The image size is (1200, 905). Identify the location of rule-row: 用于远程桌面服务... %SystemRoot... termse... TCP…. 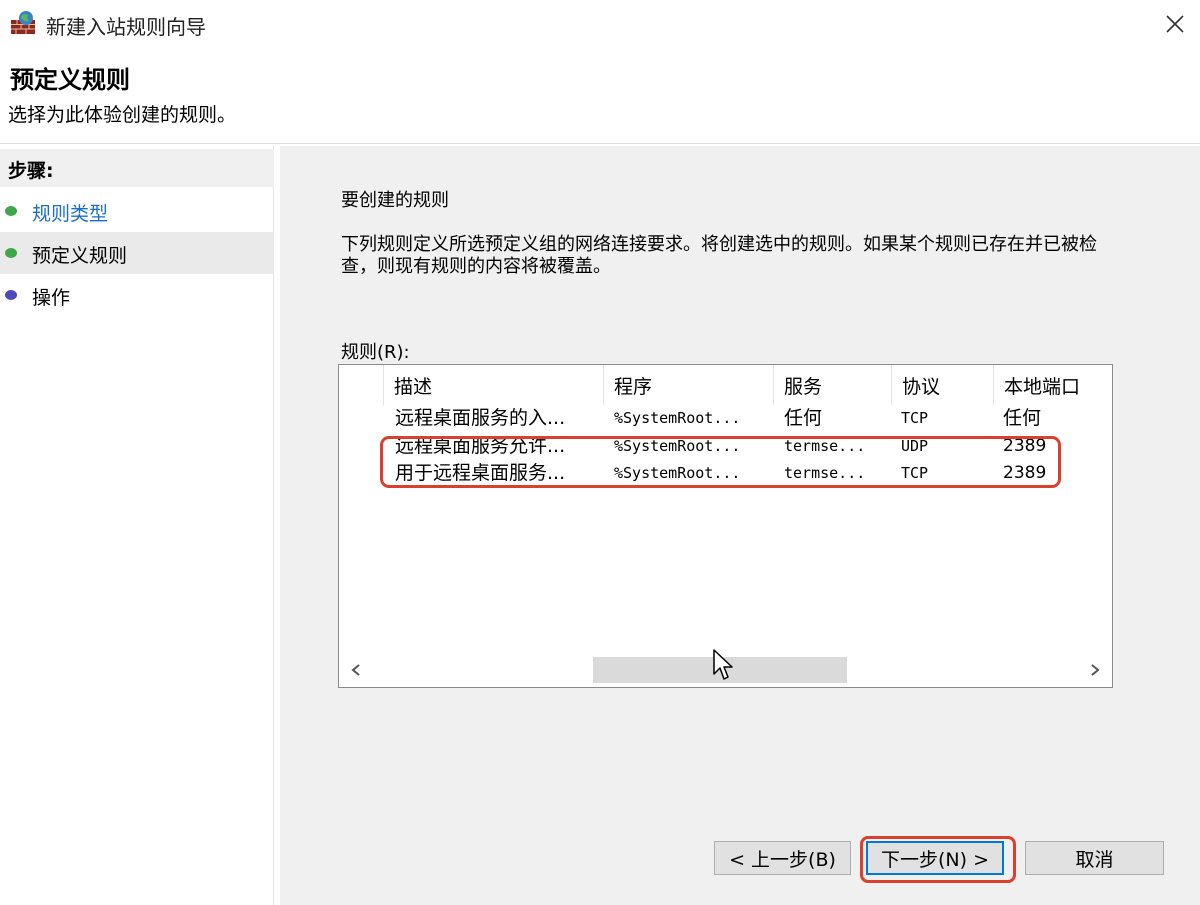
(725, 473).